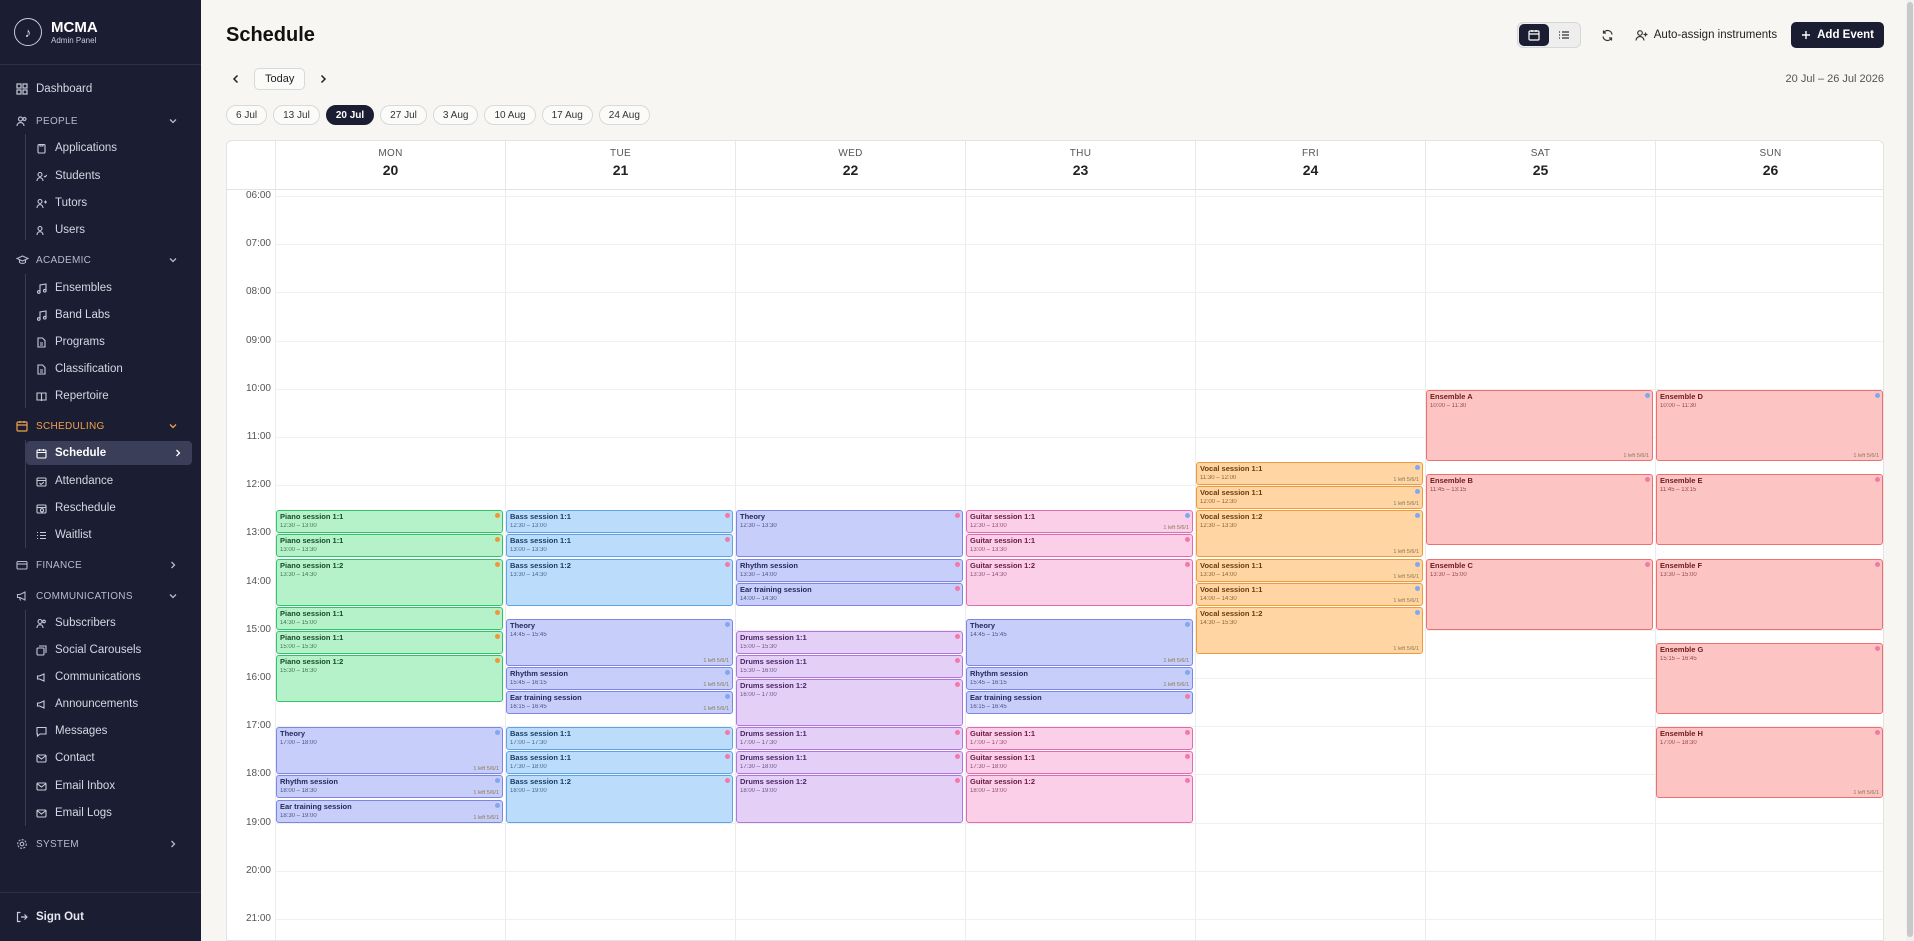 The height and width of the screenshot is (941, 1914). I want to click on nav-email-inbox: Email Inbox, so click(112, 786).